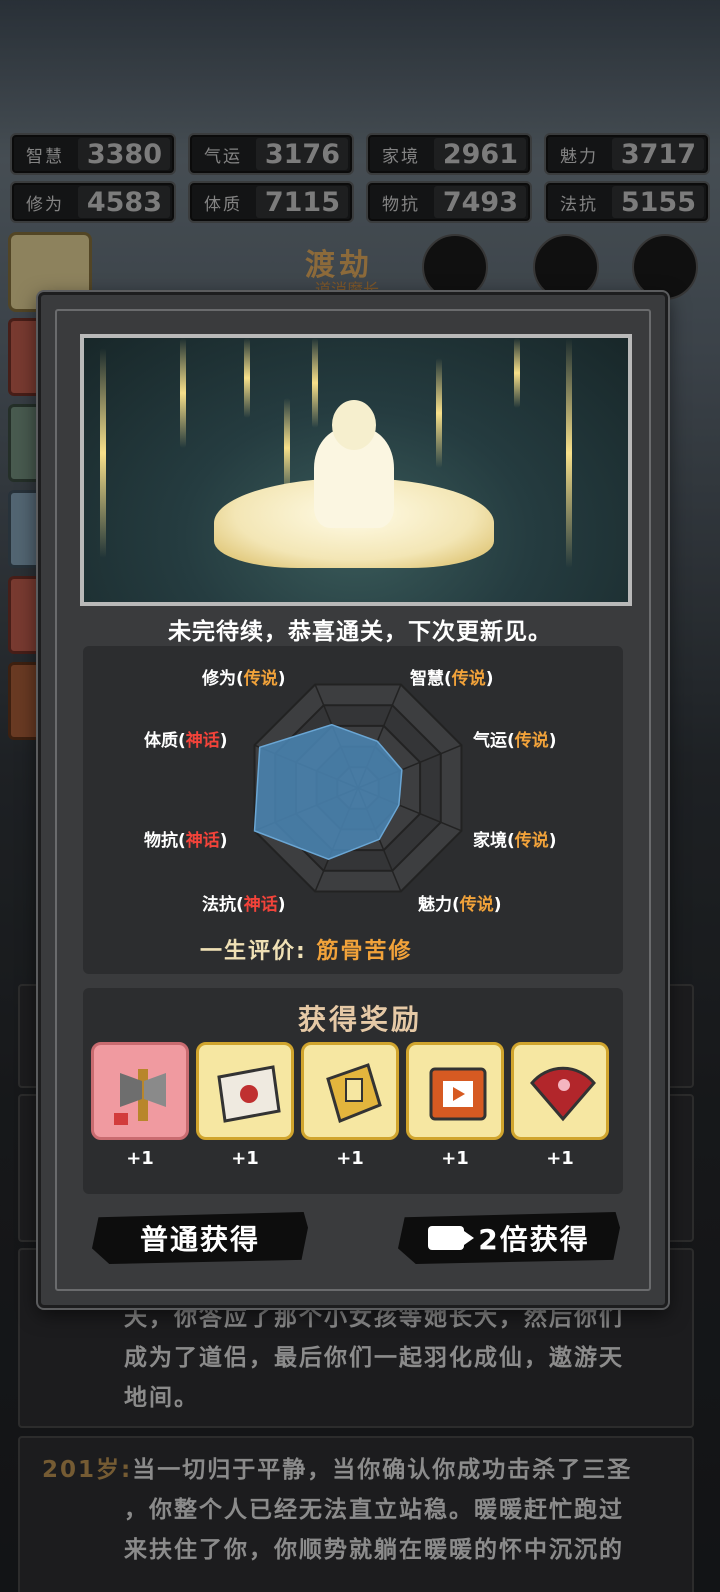 This screenshot has height=1592, width=720. What do you see at coordinates (244, 679) in the screenshot?
I see `radar-label-cultivation: 修为(传说)` at bounding box center [244, 679].